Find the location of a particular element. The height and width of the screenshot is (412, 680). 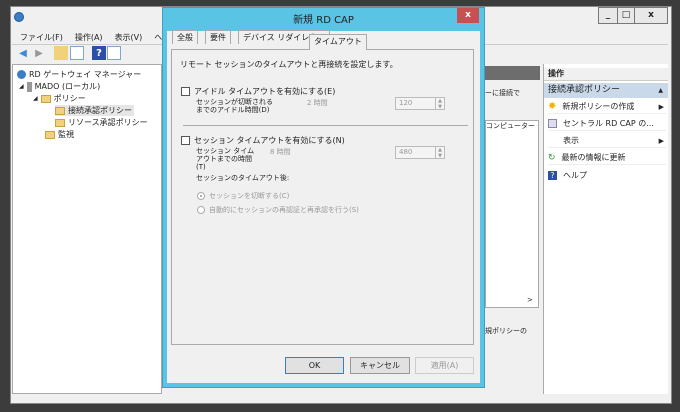

maximize-button: □ is located at coordinates (626, 15).